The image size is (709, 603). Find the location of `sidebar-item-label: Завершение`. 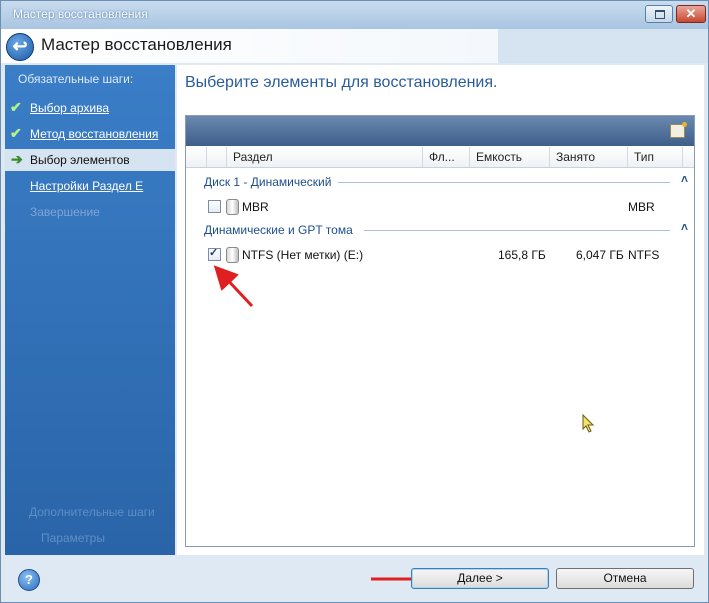

sidebar-item-label: Завершение is located at coordinates (65, 212).